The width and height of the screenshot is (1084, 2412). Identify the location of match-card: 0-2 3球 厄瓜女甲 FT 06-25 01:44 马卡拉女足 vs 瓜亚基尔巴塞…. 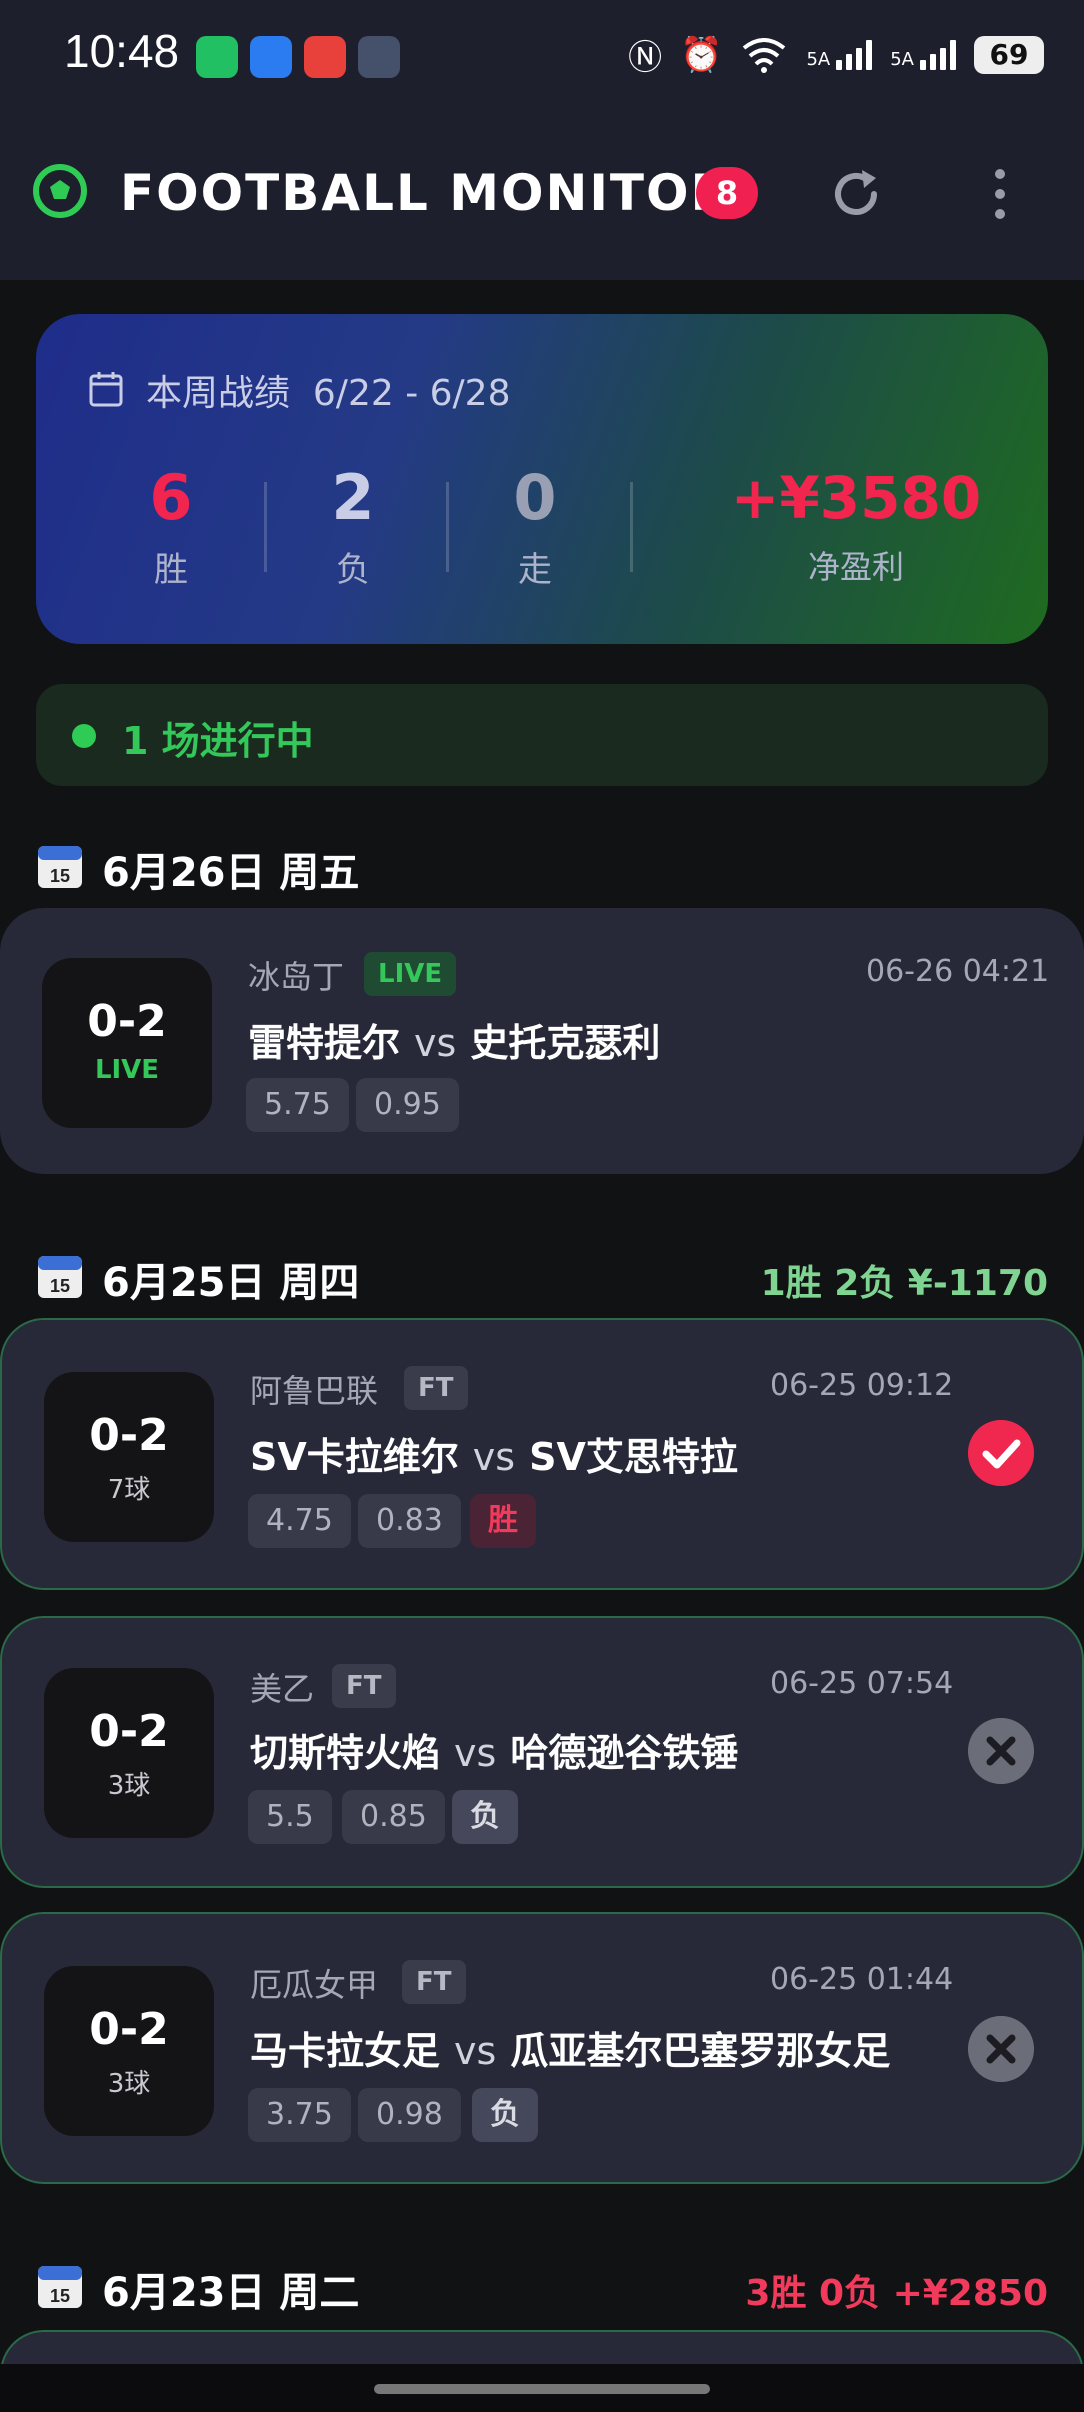
(542, 2048).